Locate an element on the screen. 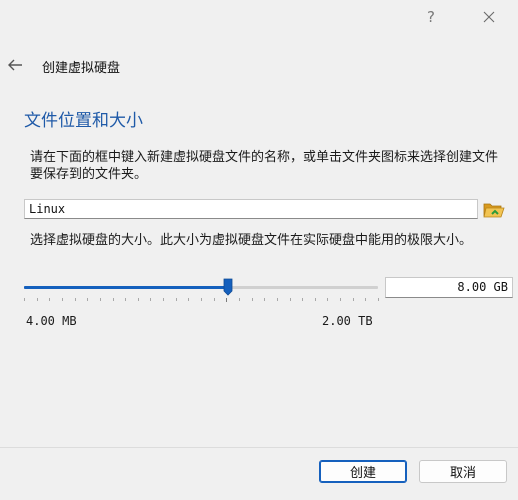 Image resolution: width=518 pixels, height=500 pixels. create-button: 创建 is located at coordinates (363, 471).